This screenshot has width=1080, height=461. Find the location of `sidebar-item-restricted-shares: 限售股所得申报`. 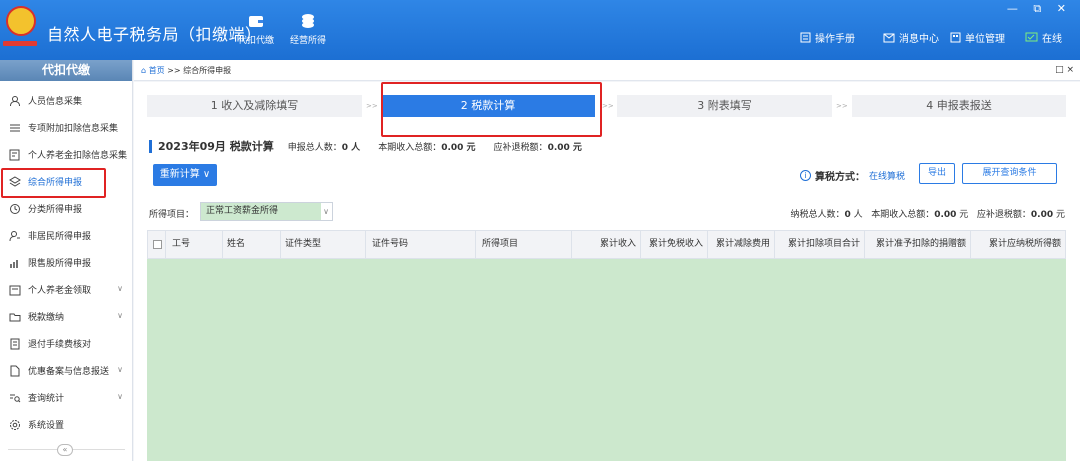

sidebar-item-restricted-shares: 限售股所得申报 is located at coordinates (66, 262).